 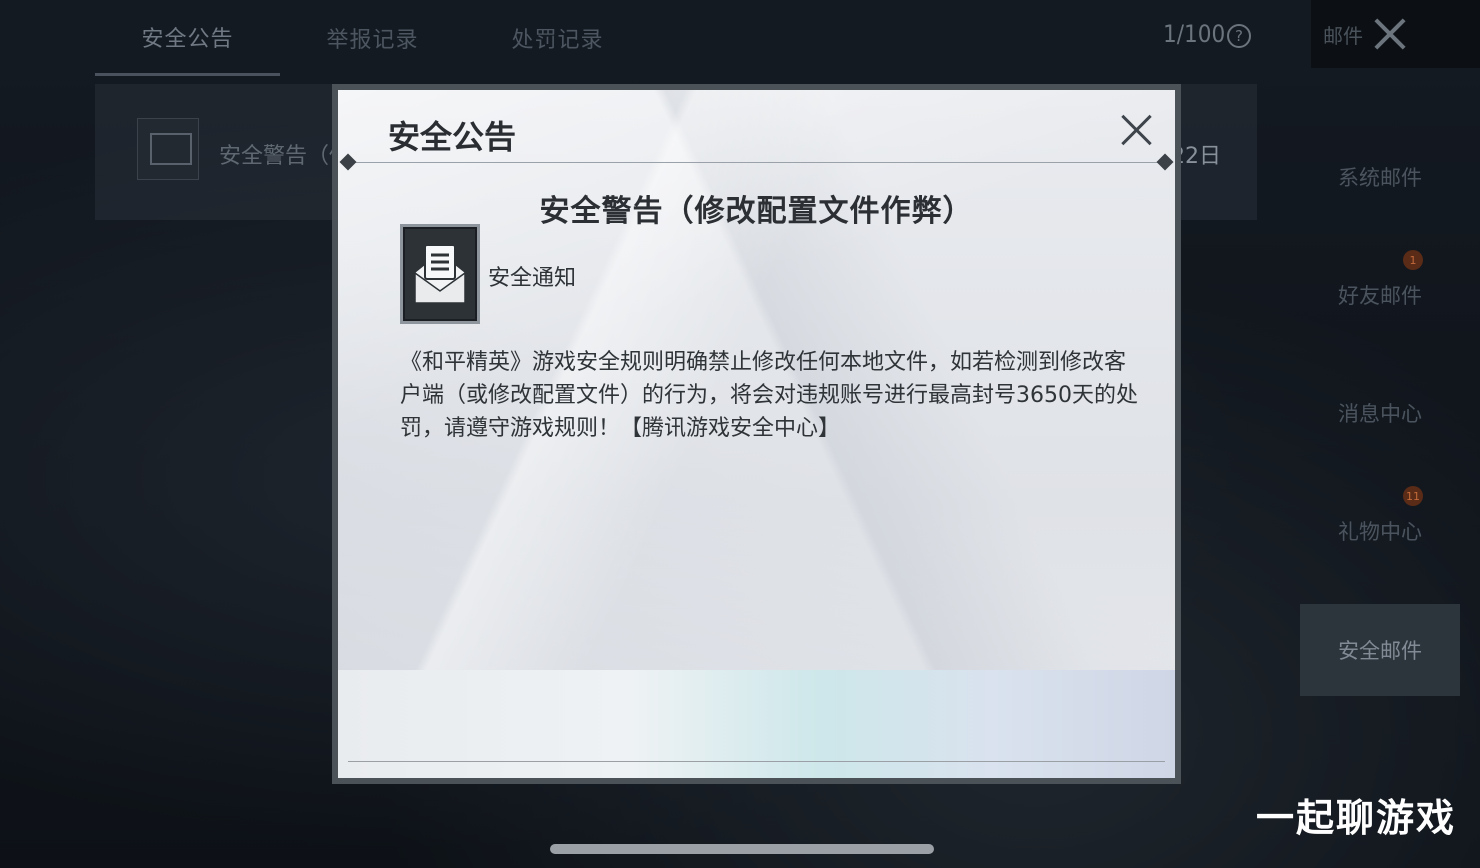 What do you see at coordinates (168, 149) in the screenshot?
I see `envelope-icon` at bounding box center [168, 149].